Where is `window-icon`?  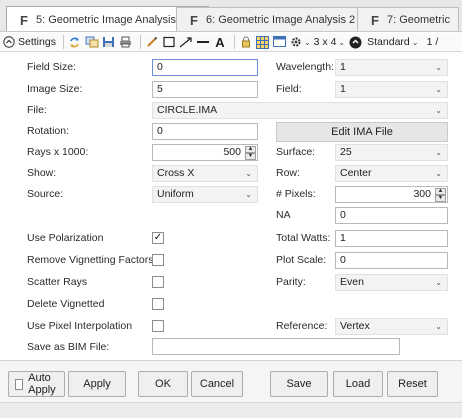
window-icon is located at coordinates (280, 41).